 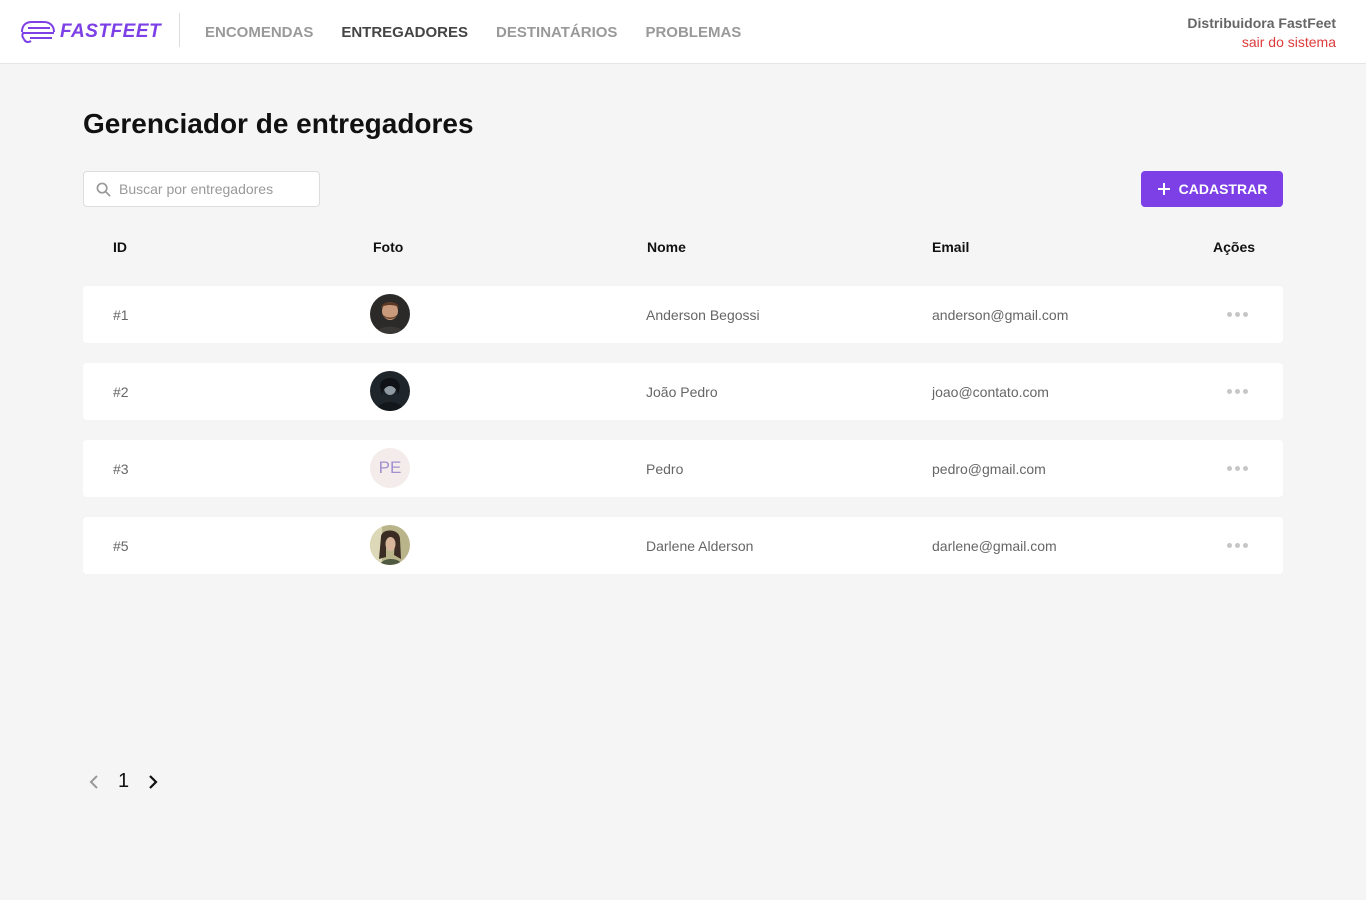 What do you see at coordinates (390, 468) in the screenshot?
I see `avatar-initials: PE` at bounding box center [390, 468].